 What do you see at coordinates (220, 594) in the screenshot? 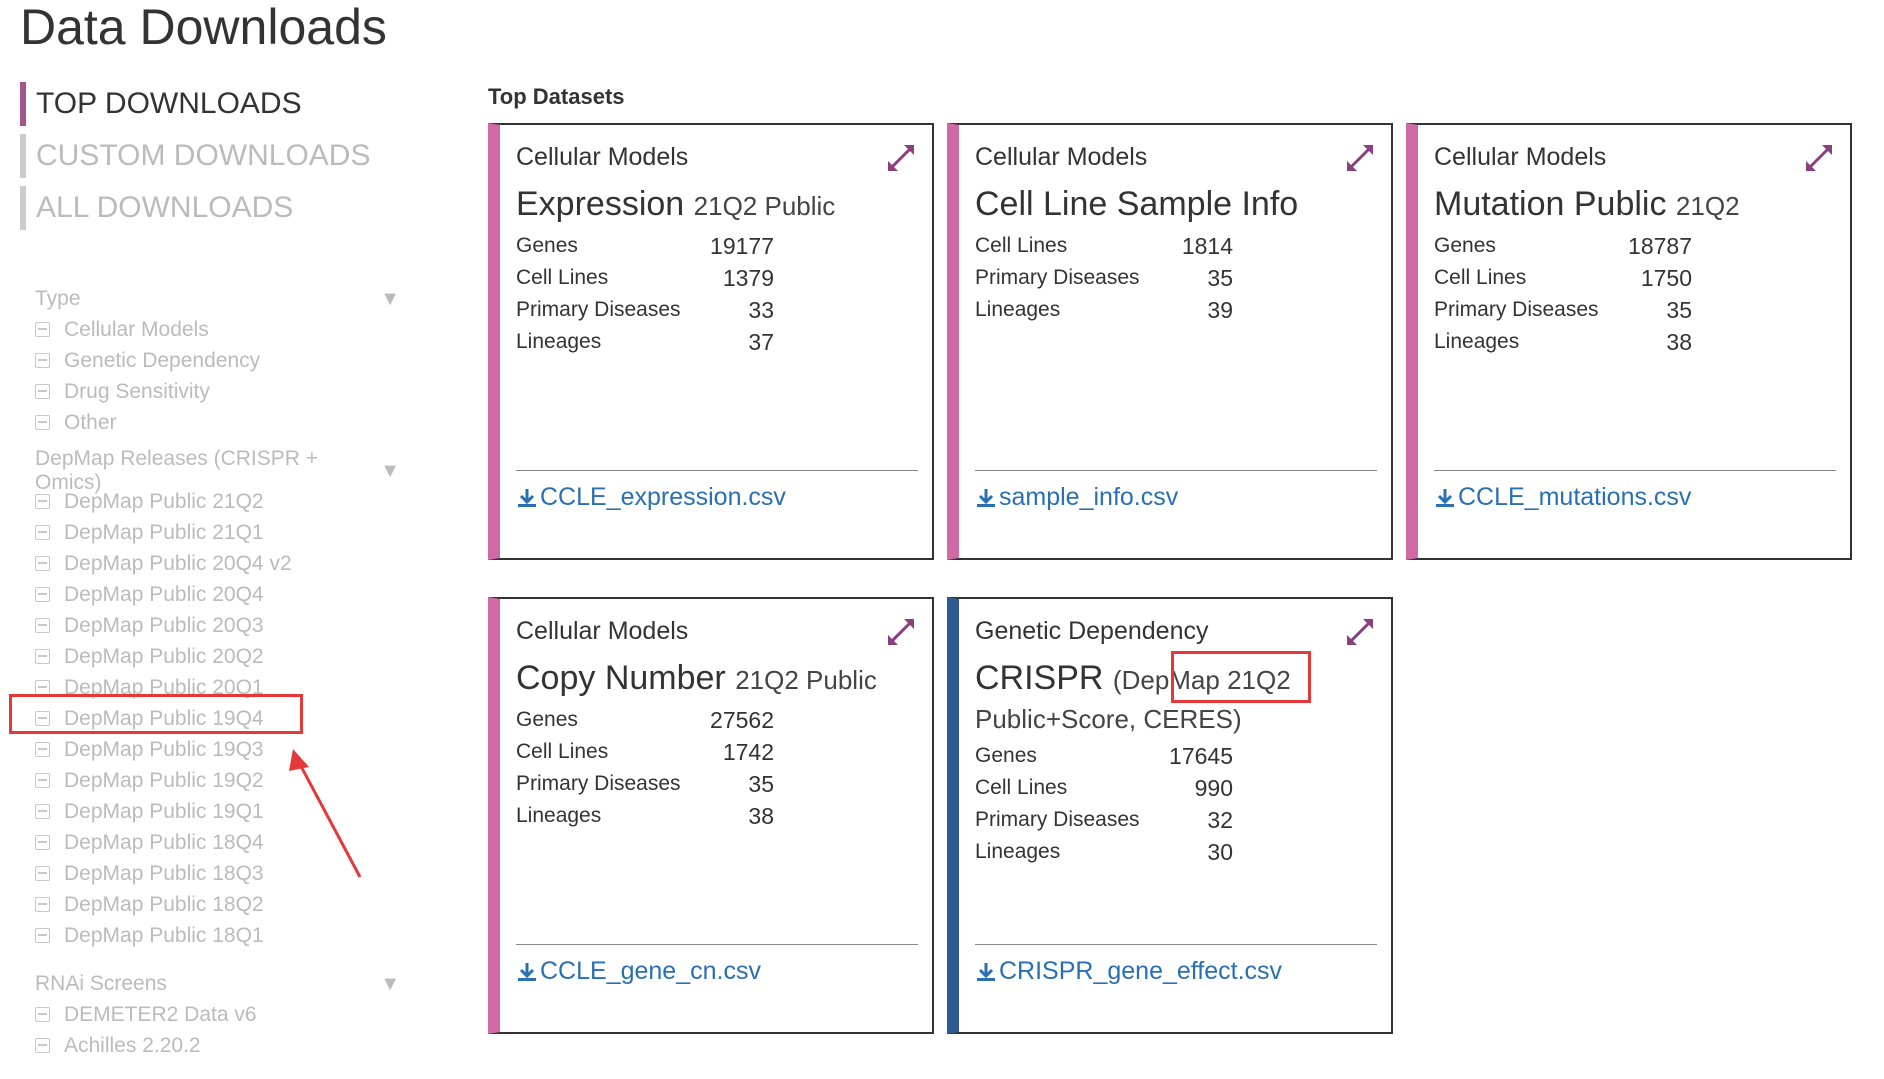
I see `filter-item: DepMap Public 20Q4` at bounding box center [220, 594].